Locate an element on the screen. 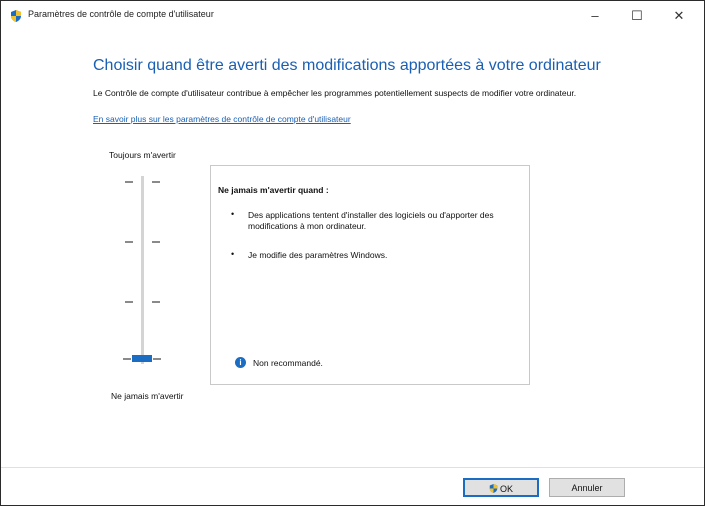  cancel-button: Annuler is located at coordinates (587, 487).